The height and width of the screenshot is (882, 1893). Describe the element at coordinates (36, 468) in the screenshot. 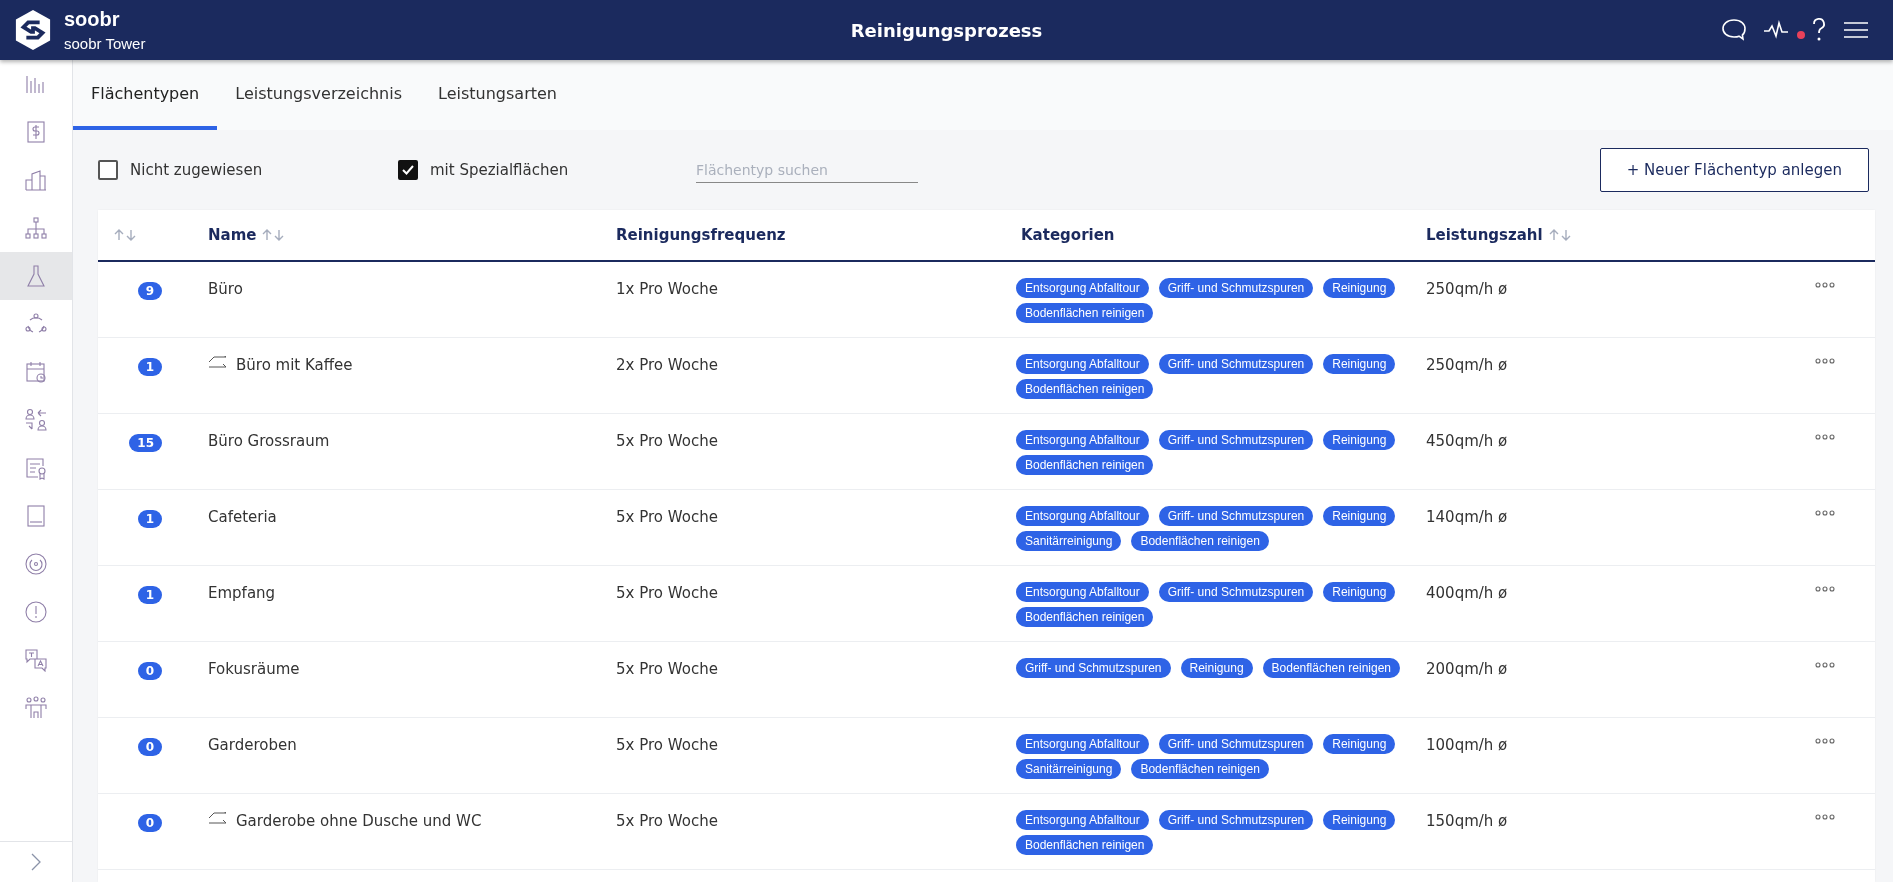

I see `certificate-icon` at that location.